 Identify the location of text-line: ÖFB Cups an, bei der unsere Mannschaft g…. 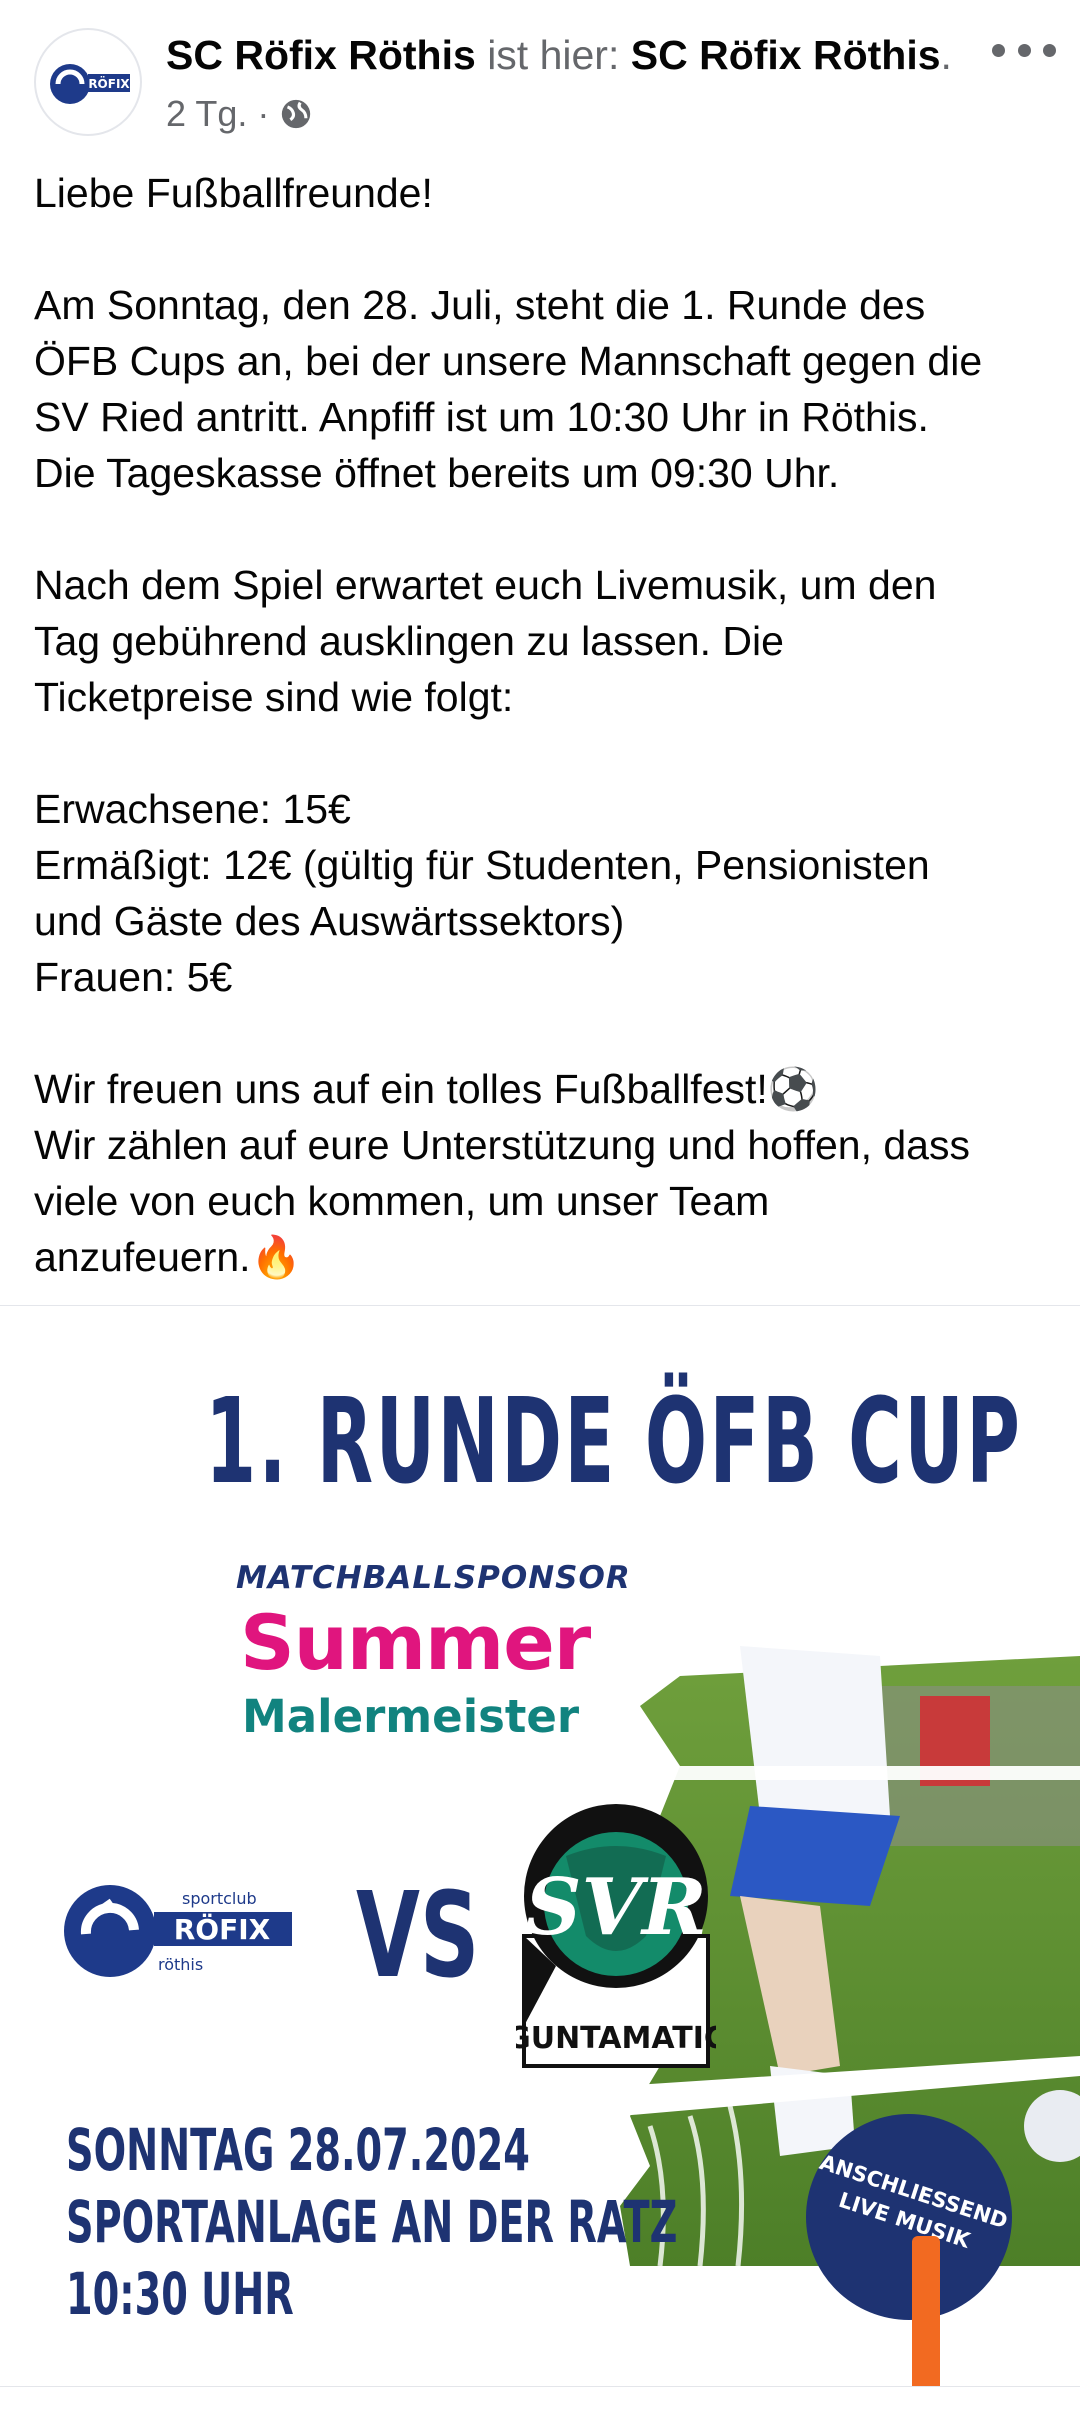
(508, 361).